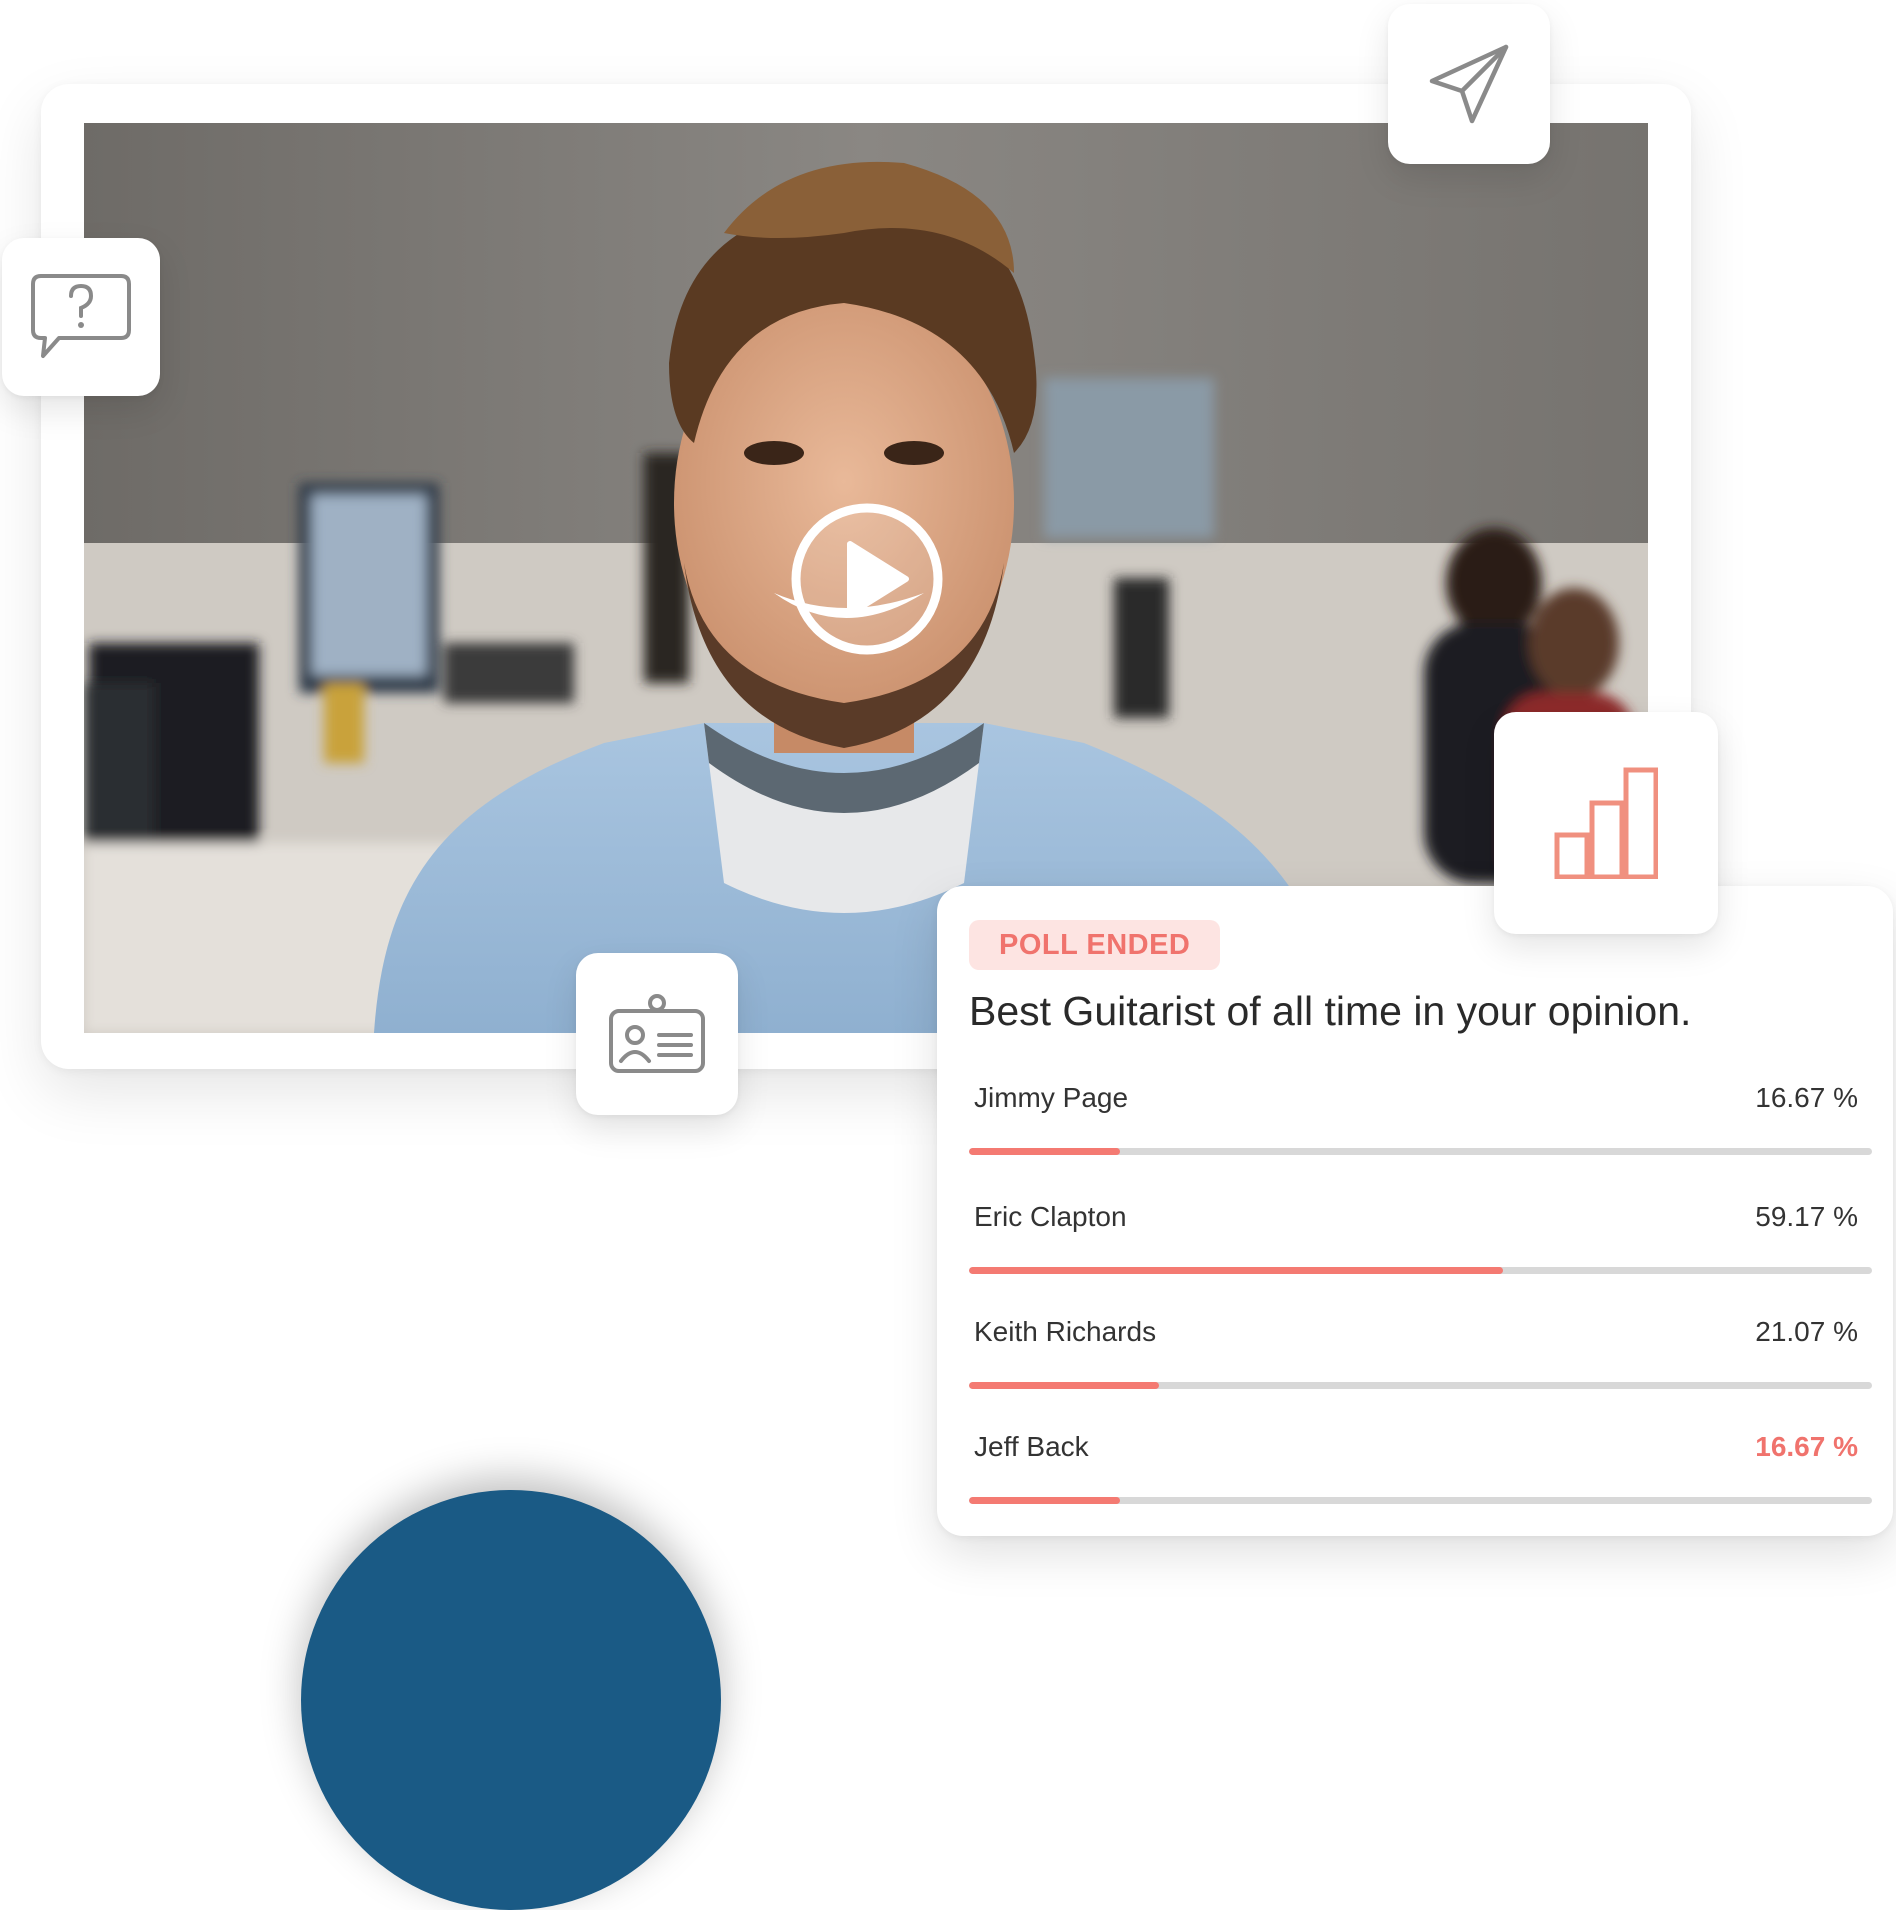 Image resolution: width=1896 pixels, height=1910 pixels. What do you see at coordinates (1050, 1216) in the screenshot?
I see `option-name: Eric Clapton` at bounding box center [1050, 1216].